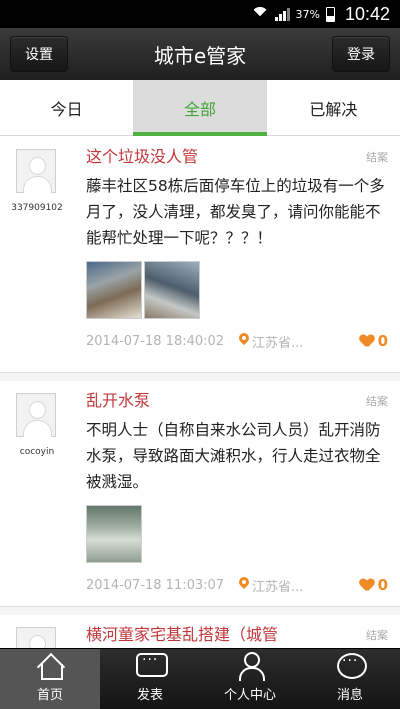 This screenshot has height=709, width=400. I want to click on nav-messages-label: 消息, so click(349, 695).